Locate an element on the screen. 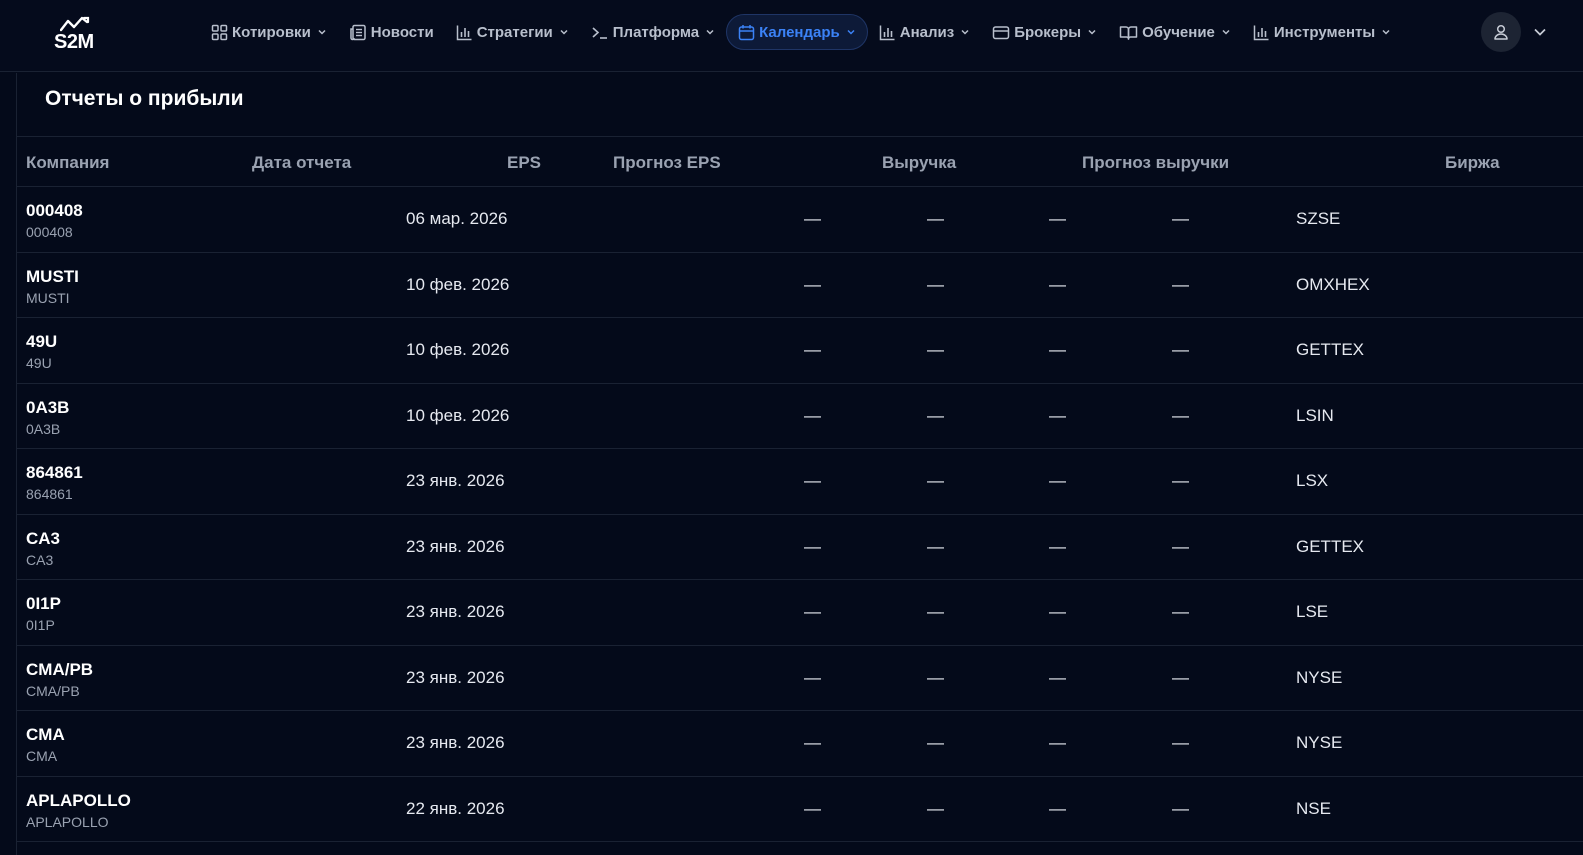 The width and height of the screenshot is (1583, 855). table-row: 49U 49U 10 фев. 2026— — — — GETTEX is located at coordinates (800, 351).